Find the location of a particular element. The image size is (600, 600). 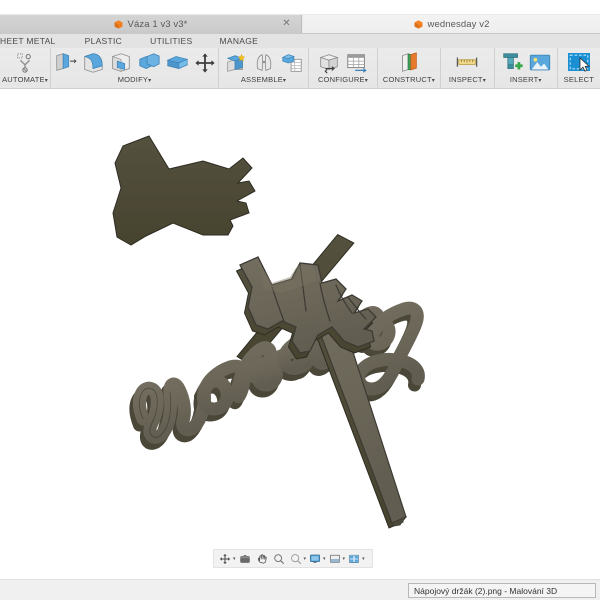

zoom-window-icon is located at coordinates (296, 558).